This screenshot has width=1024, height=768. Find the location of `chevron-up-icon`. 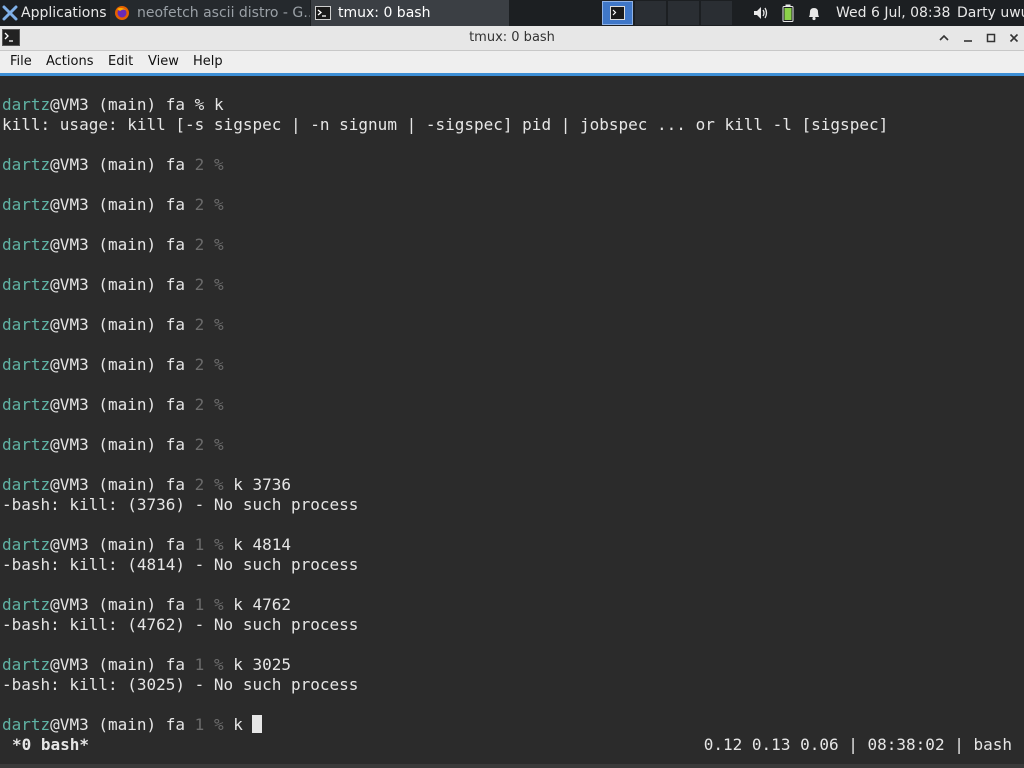

chevron-up-icon is located at coordinates (944, 38).